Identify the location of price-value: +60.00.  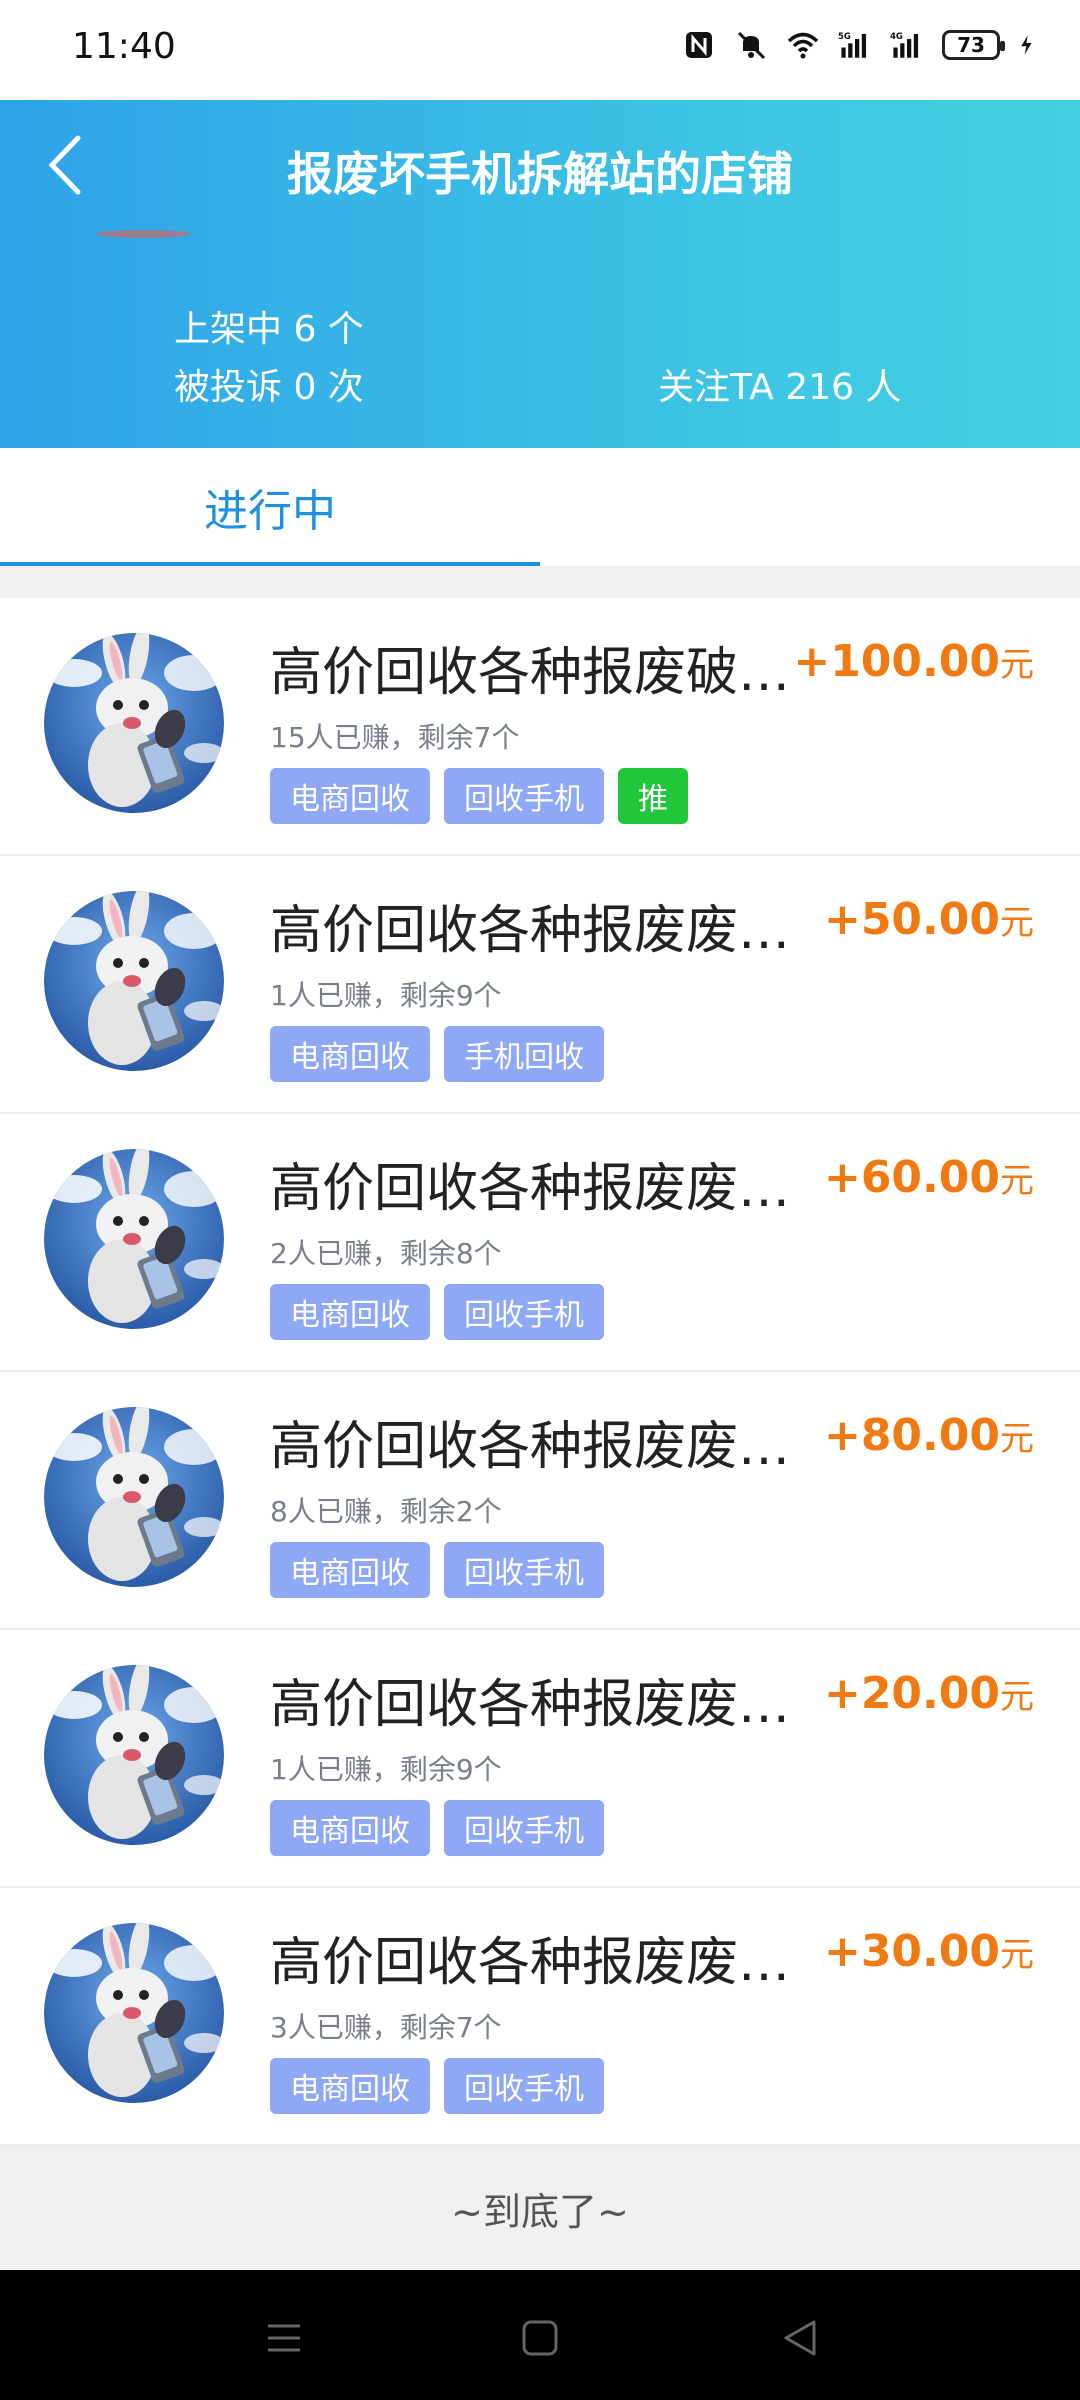
(911, 1177).